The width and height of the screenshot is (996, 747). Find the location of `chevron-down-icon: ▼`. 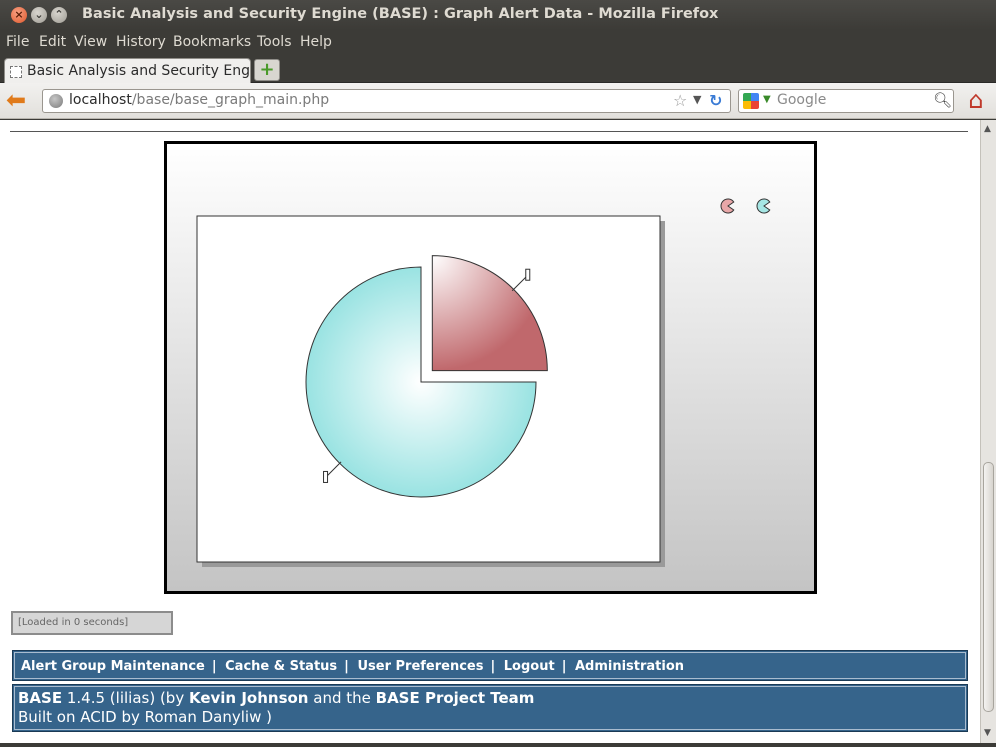

chevron-down-icon: ▼ is located at coordinates (697, 99).